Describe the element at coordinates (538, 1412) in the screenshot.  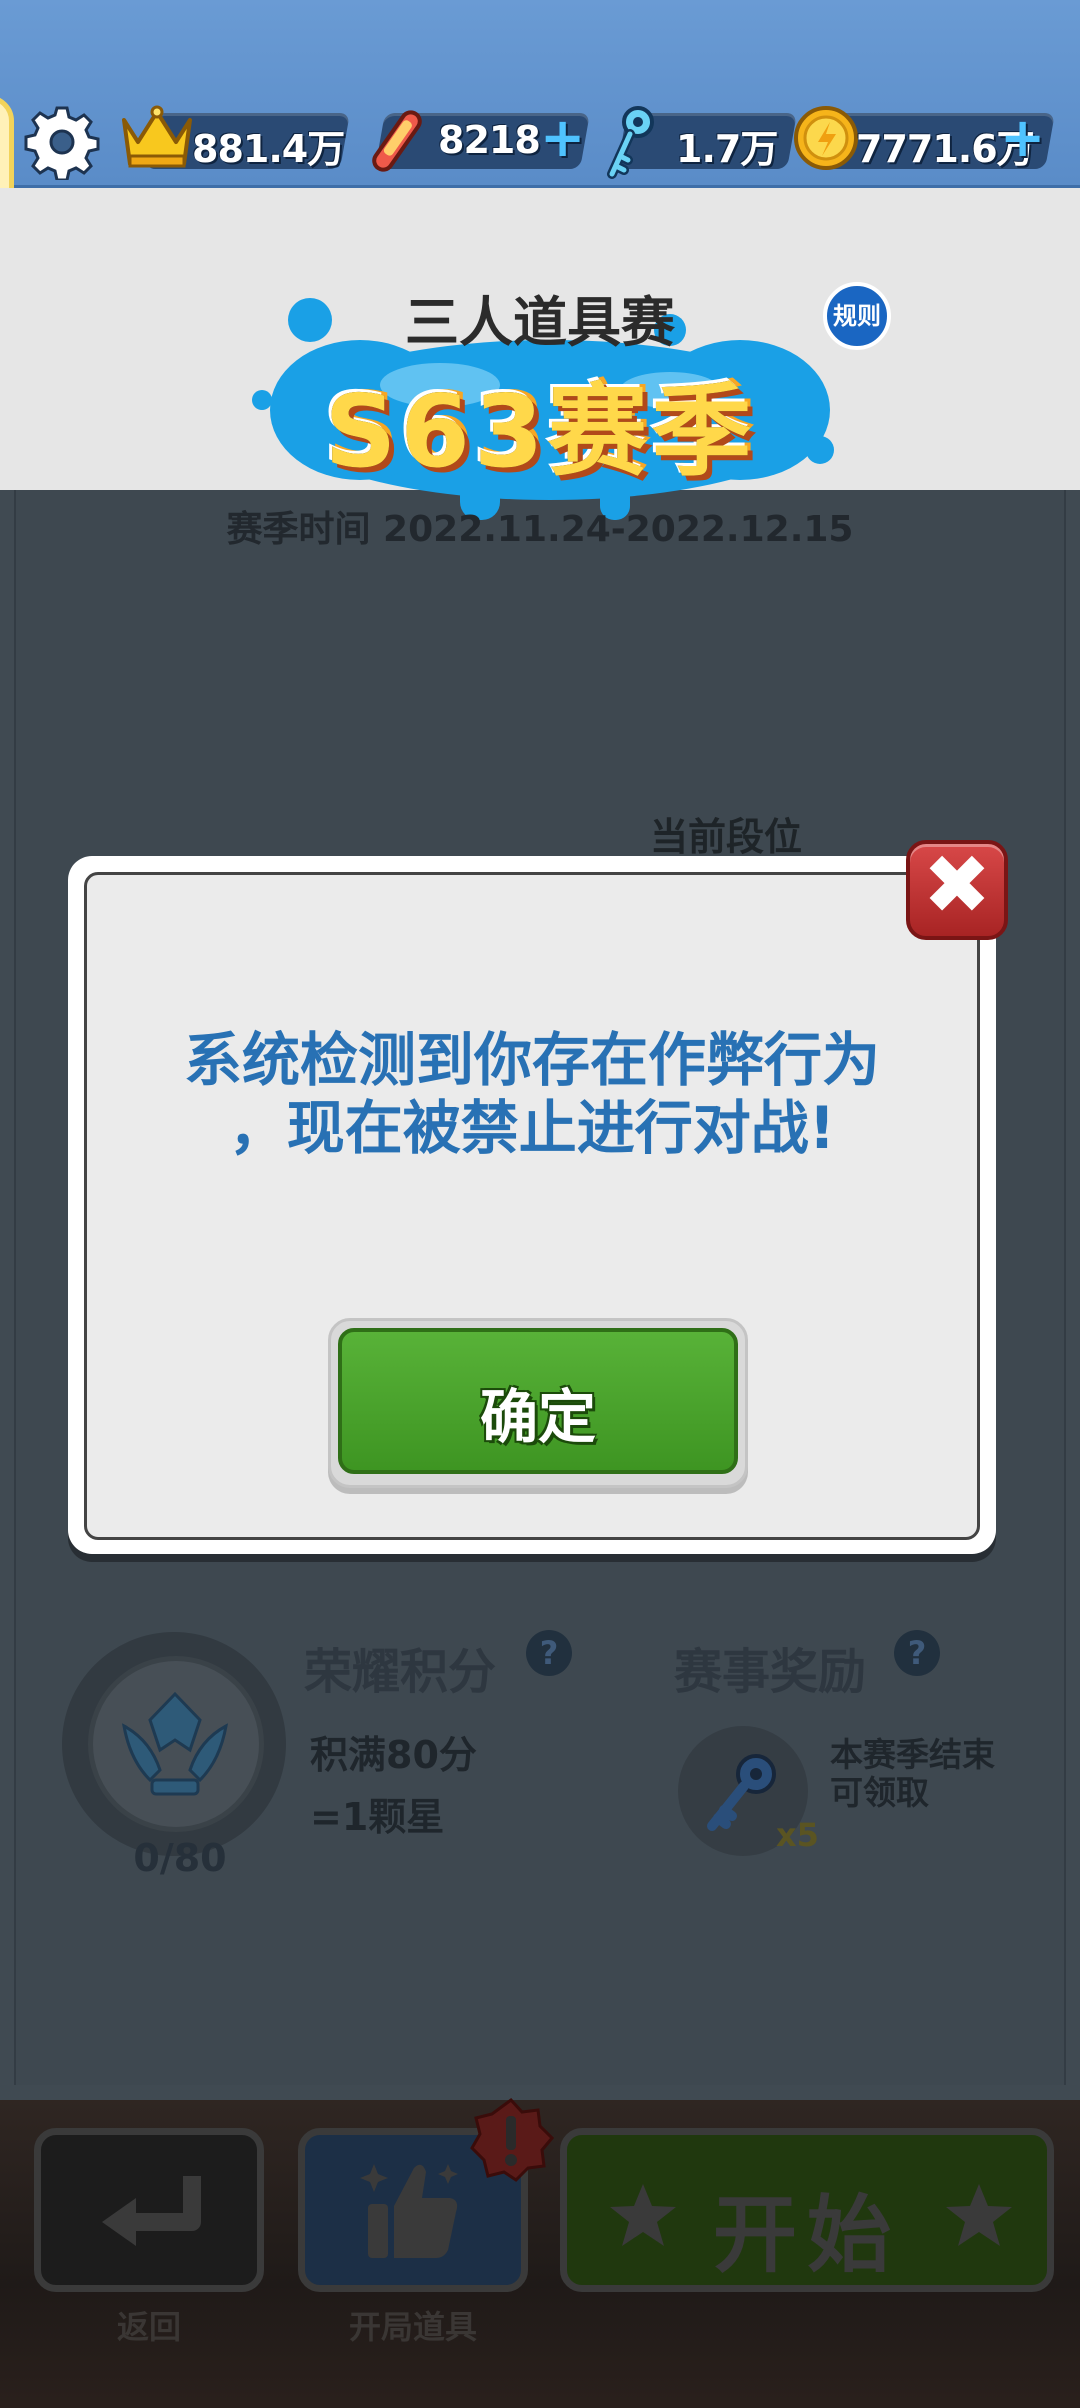
I see `confirm-label: 确定` at that location.